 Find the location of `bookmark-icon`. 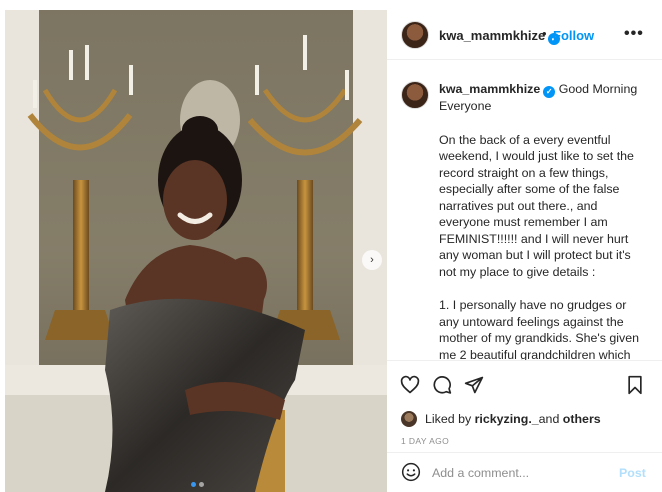

bookmark-icon is located at coordinates (635, 385).